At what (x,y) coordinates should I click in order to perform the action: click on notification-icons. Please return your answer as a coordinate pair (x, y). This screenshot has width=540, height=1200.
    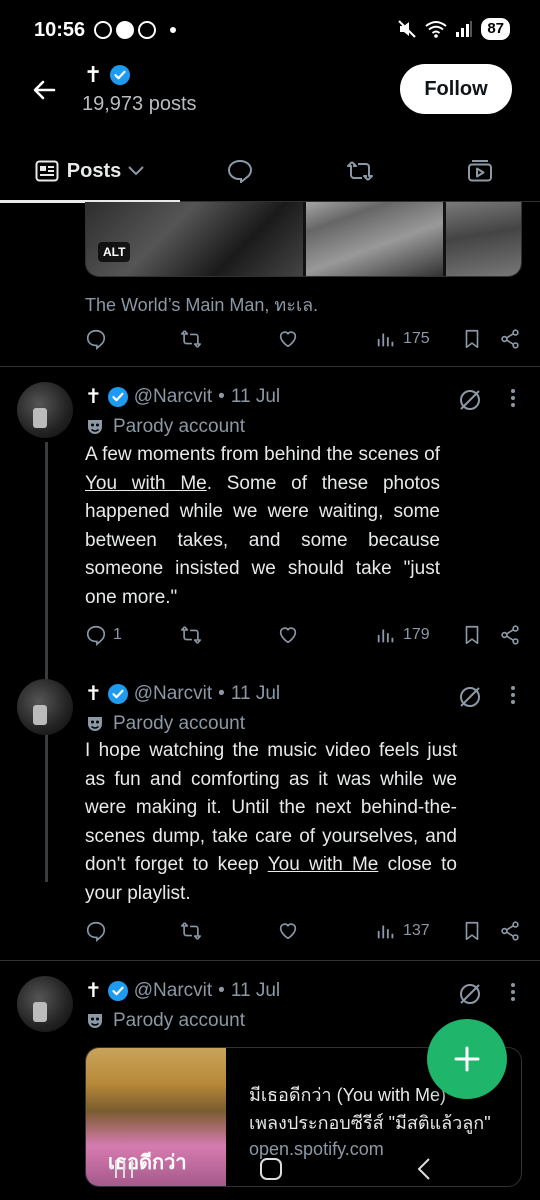
    Looking at the image, I should click on (135, 30).